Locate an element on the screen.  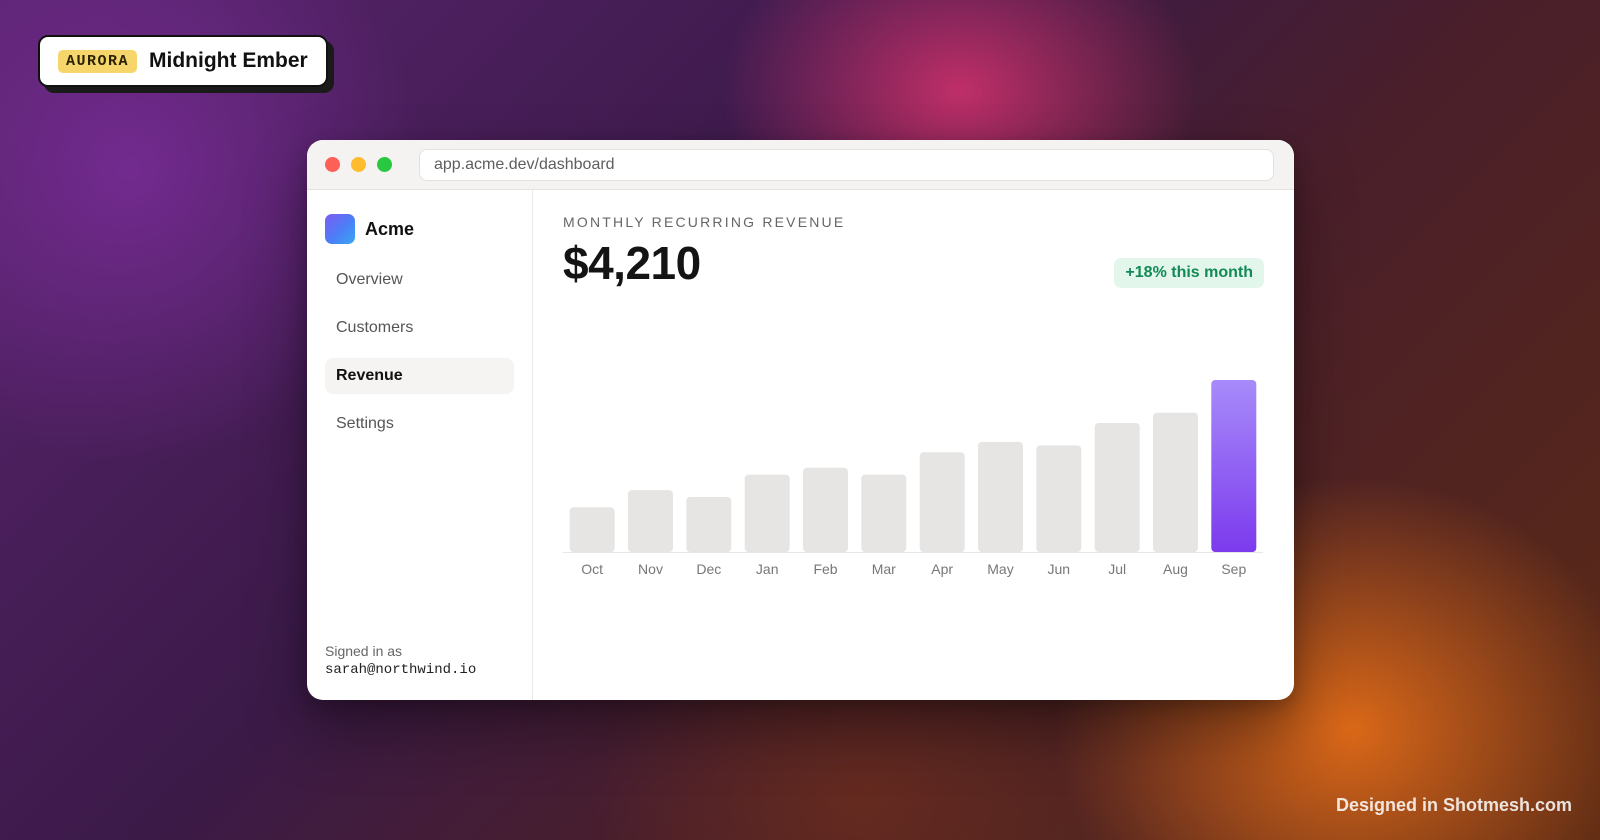
brand-name: Acme is located at coordinates (390, 228).